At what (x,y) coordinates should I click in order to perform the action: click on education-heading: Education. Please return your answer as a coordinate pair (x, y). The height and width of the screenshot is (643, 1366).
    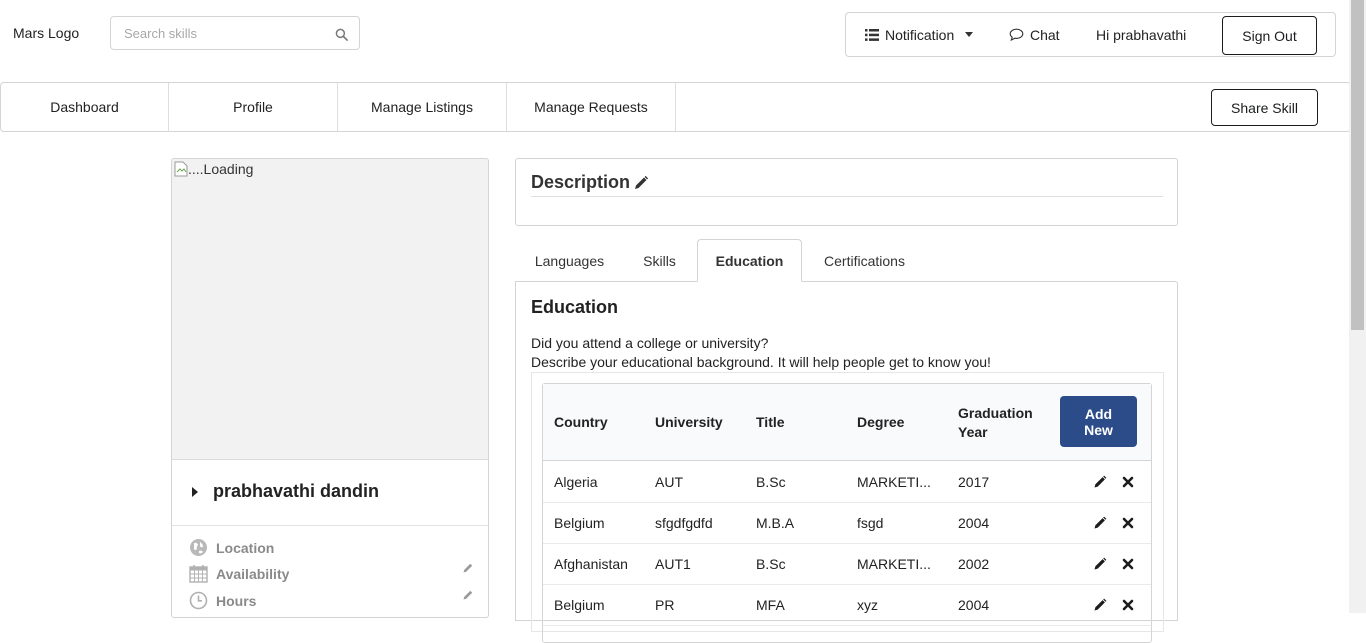
    Looking at the image, I should click on (575, 307).